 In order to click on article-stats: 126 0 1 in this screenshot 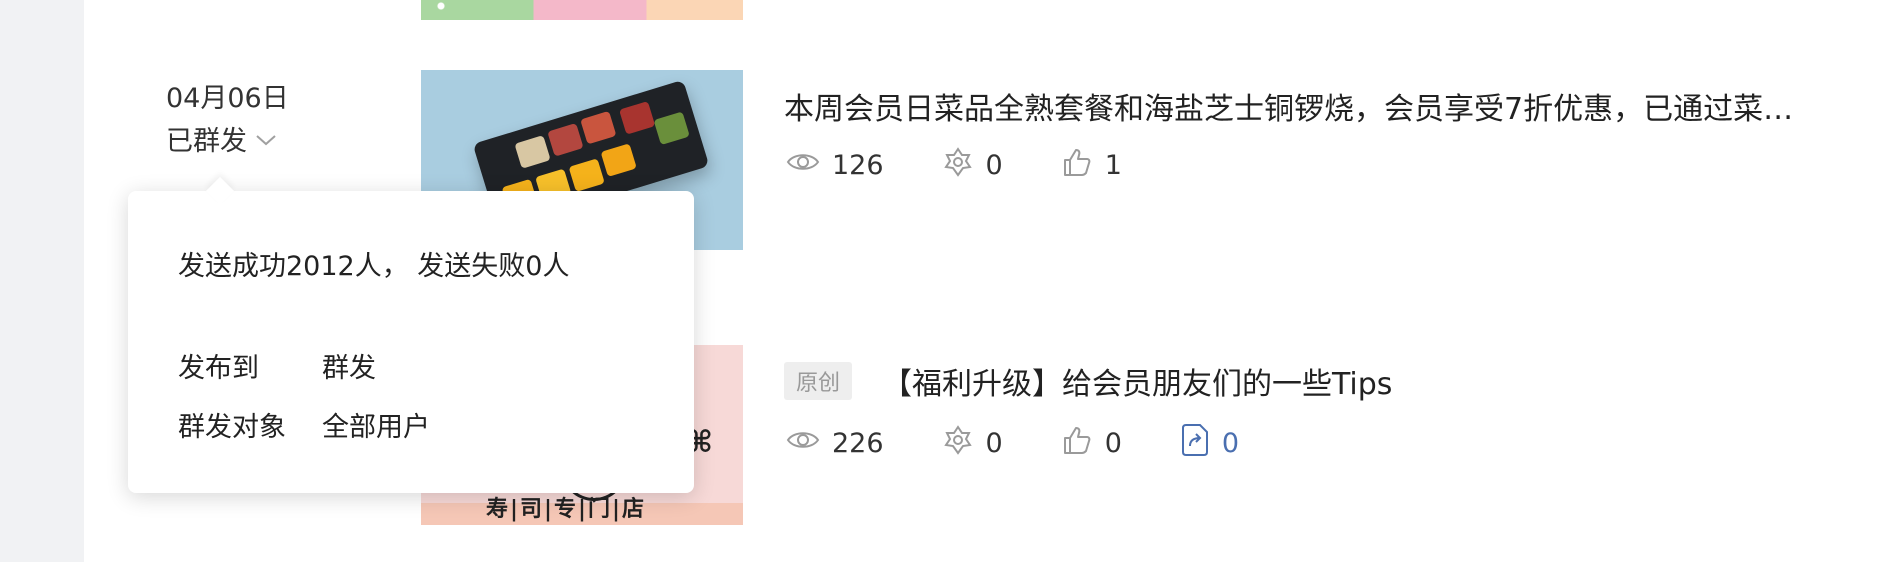, I will do `click(983, 165)`.